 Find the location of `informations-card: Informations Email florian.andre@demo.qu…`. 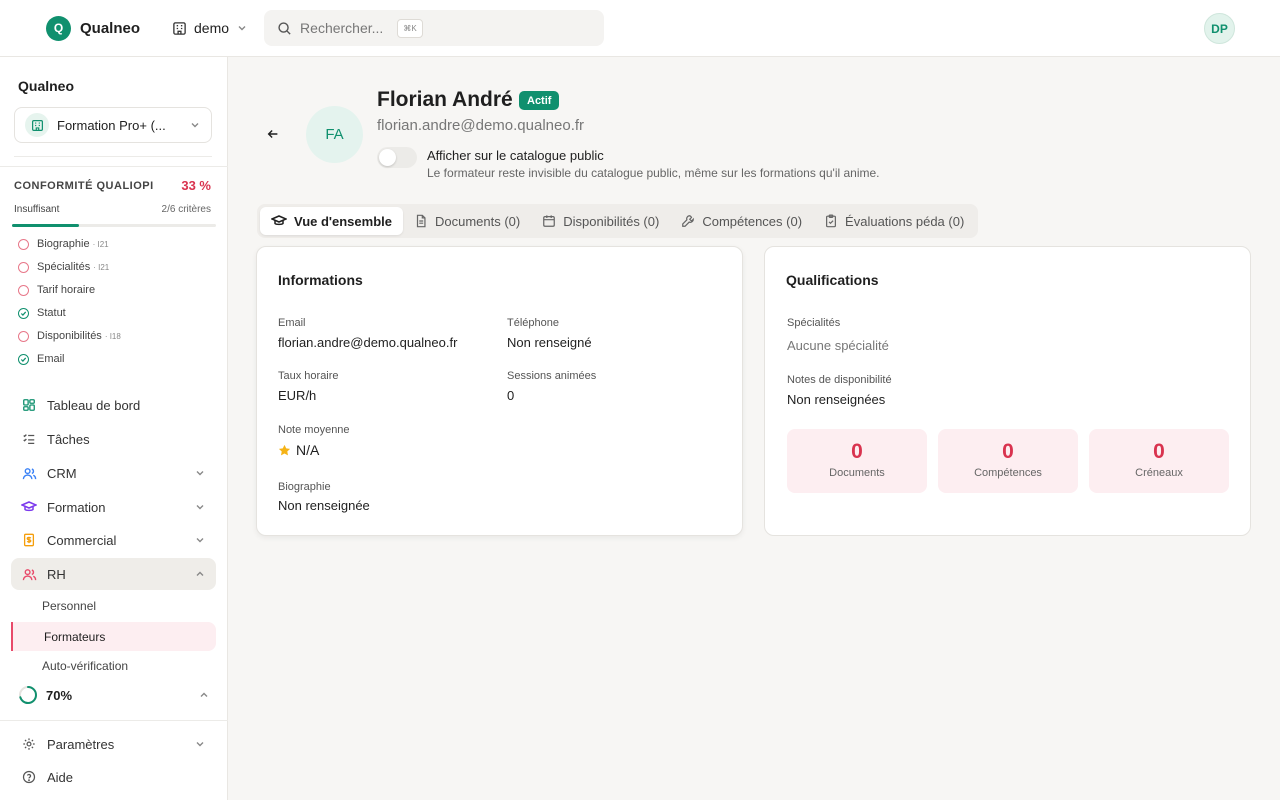

informations-card: Informations Email florian.andre@demo.qu… is located at coordinates (499, 391).